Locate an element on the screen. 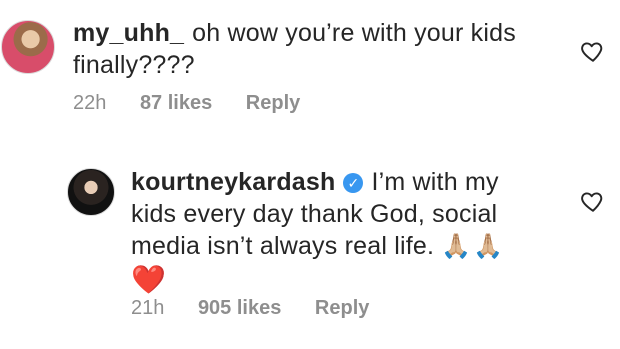 This screenshot has width=620, height=349. comment-meta: 21h 905 likes Reply is located at coordinates (264, 308).